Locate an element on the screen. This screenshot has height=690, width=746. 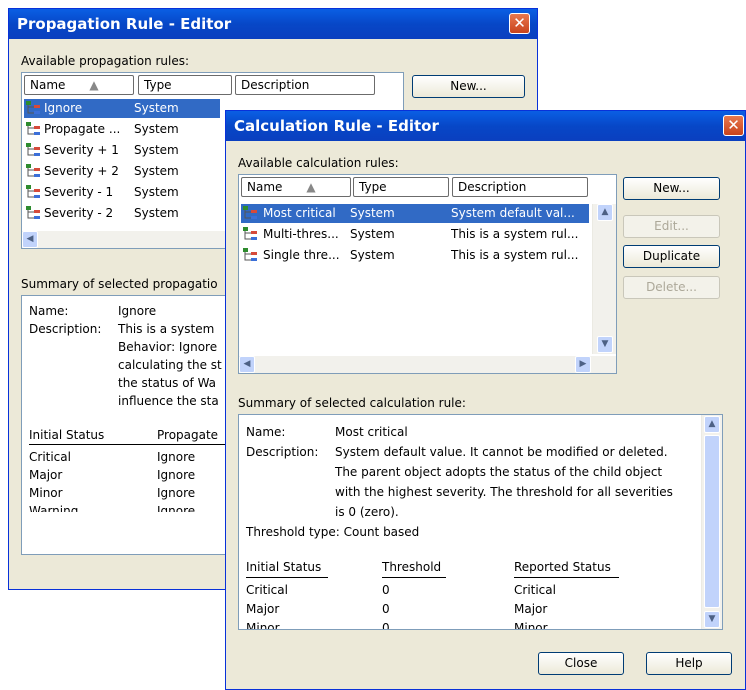
propagation-row-severity-plus-1: Severity + 1 System is located at coordinates (122, 150).